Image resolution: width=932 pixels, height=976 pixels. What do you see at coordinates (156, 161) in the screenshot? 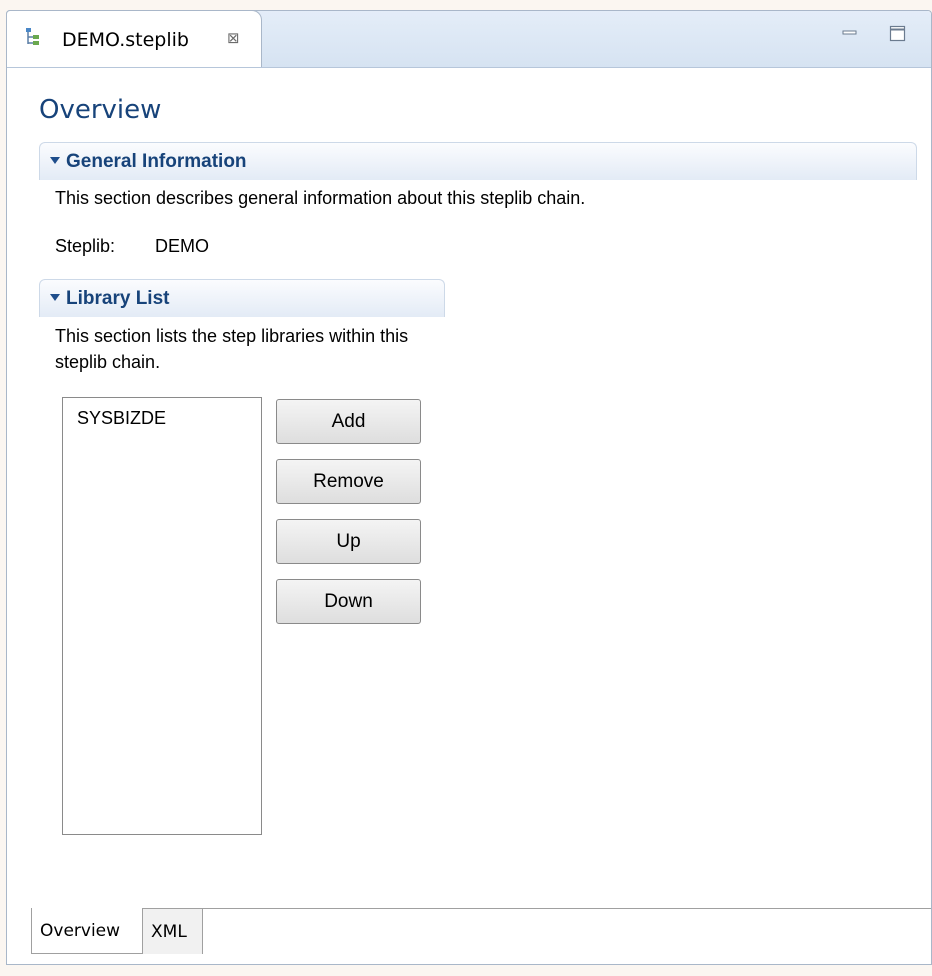
I see `general-information-title: General Information` at bounding box center [156, 161].